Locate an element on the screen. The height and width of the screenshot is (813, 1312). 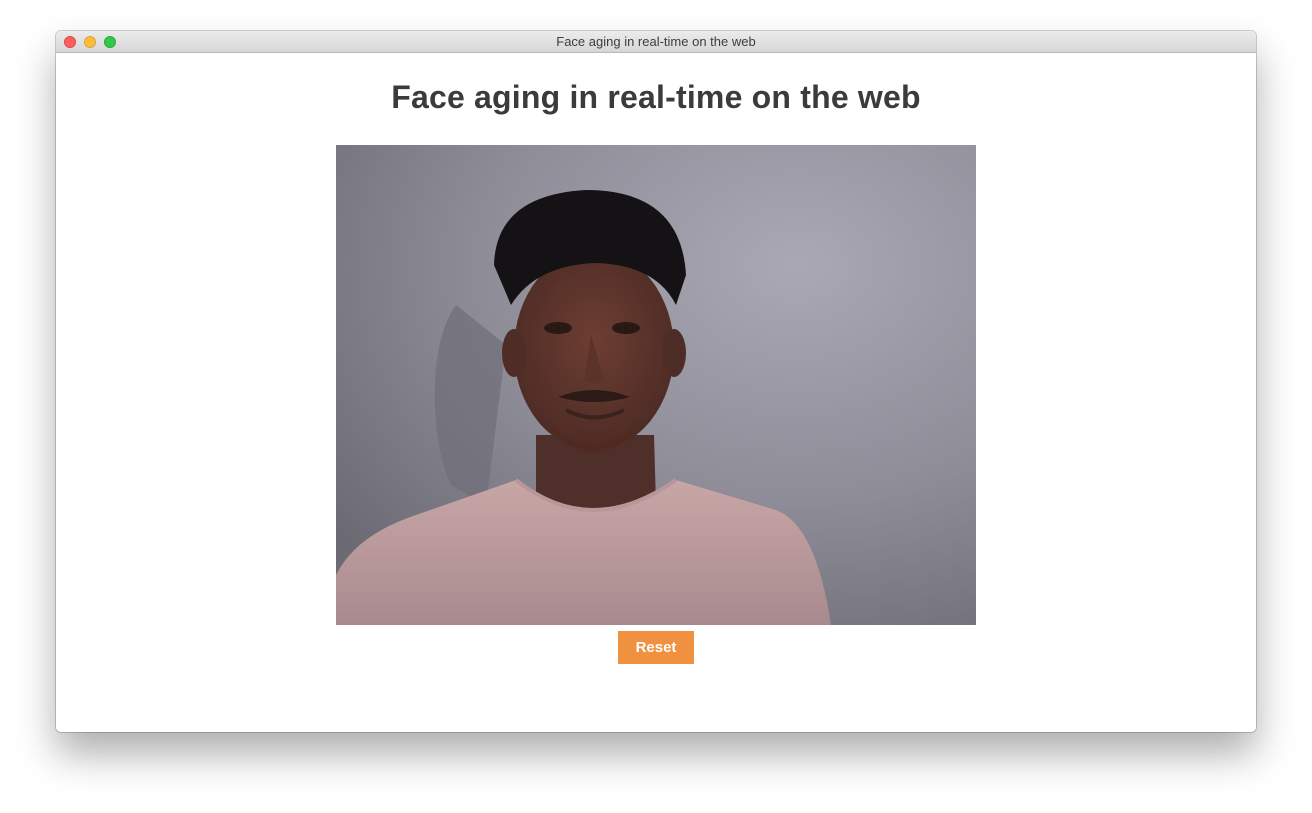
window-title: Face aging in real-time on the web is located at coordinates (656, 41).